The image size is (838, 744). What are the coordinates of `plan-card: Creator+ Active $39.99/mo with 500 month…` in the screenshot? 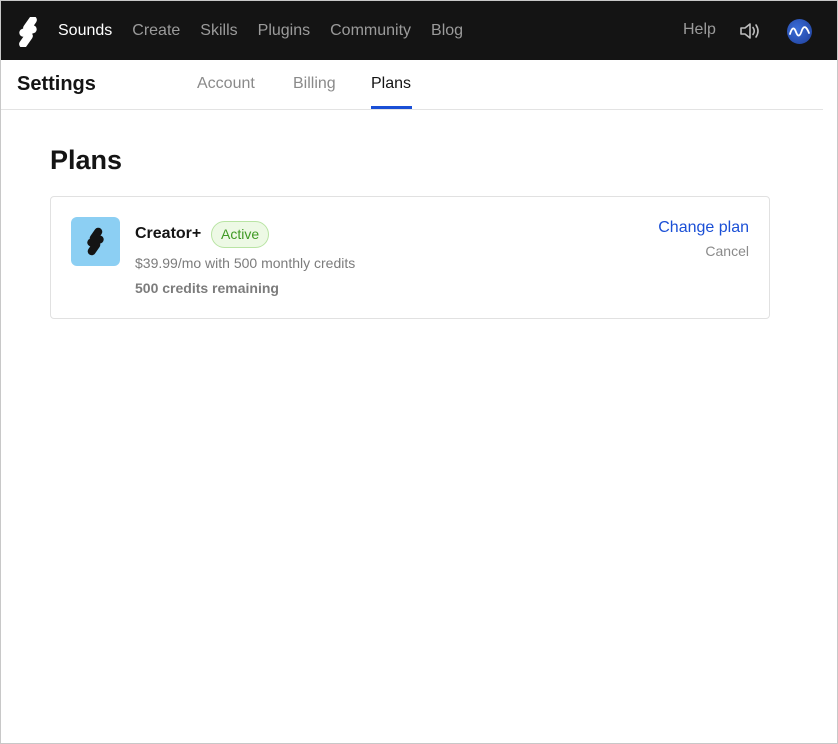 It's located at (410, 257).